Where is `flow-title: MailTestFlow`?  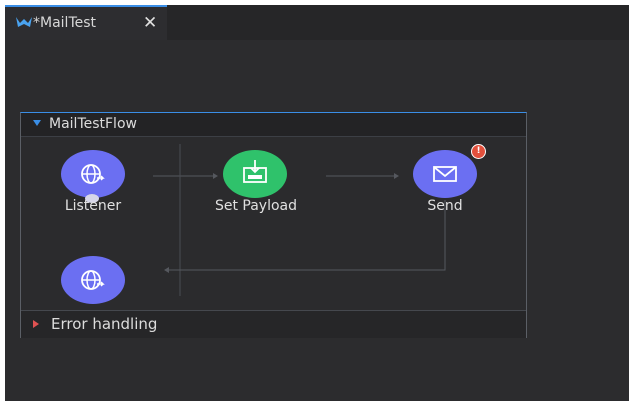
flow-title: MailTestFlow is located at coordinates (93, 124).